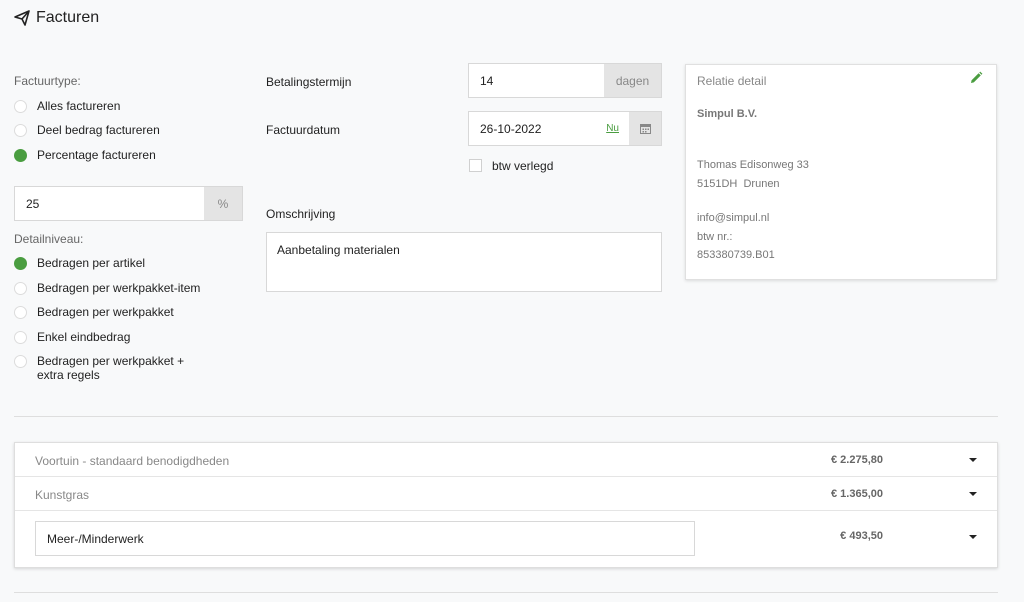 Image resolution: width=1024 pixels, height=602 pixels. What do you see at coordinates (68, 17) in the screenshot?
I see `page-title-text: Facturen` at bounding box center [68, 17].